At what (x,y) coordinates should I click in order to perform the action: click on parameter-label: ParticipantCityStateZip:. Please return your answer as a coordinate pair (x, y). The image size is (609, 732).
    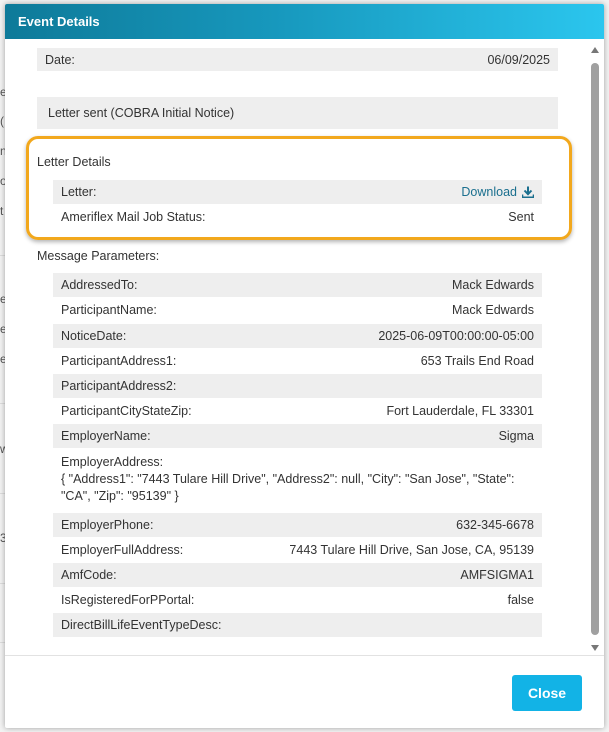
    Looking at the image, I should click on (126, 411).